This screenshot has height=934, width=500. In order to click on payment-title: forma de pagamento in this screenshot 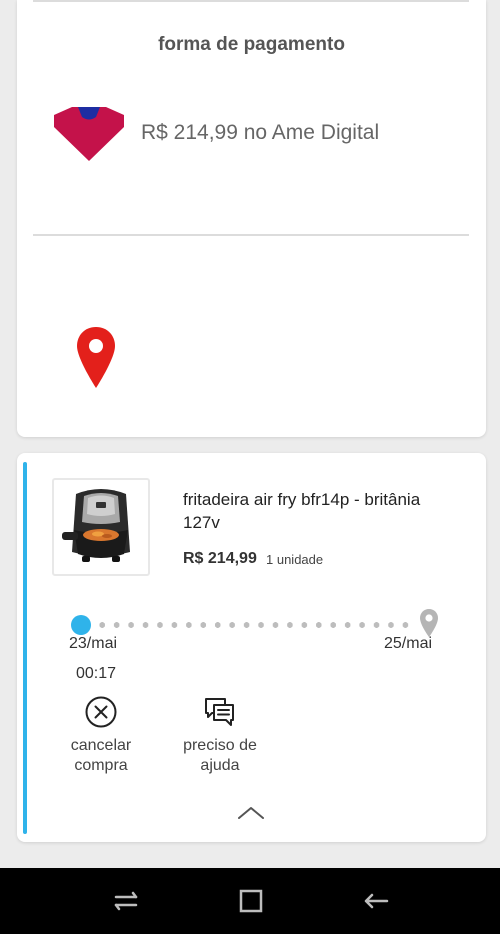, I will do `click(251, 44)`.